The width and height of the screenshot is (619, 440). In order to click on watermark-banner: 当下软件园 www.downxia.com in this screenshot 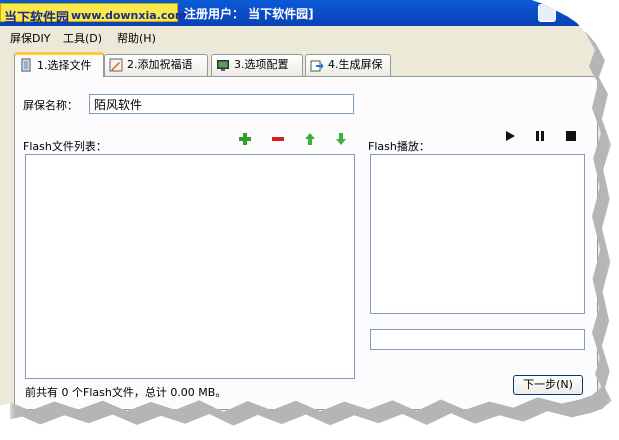, I will do `click(93, 14)`.